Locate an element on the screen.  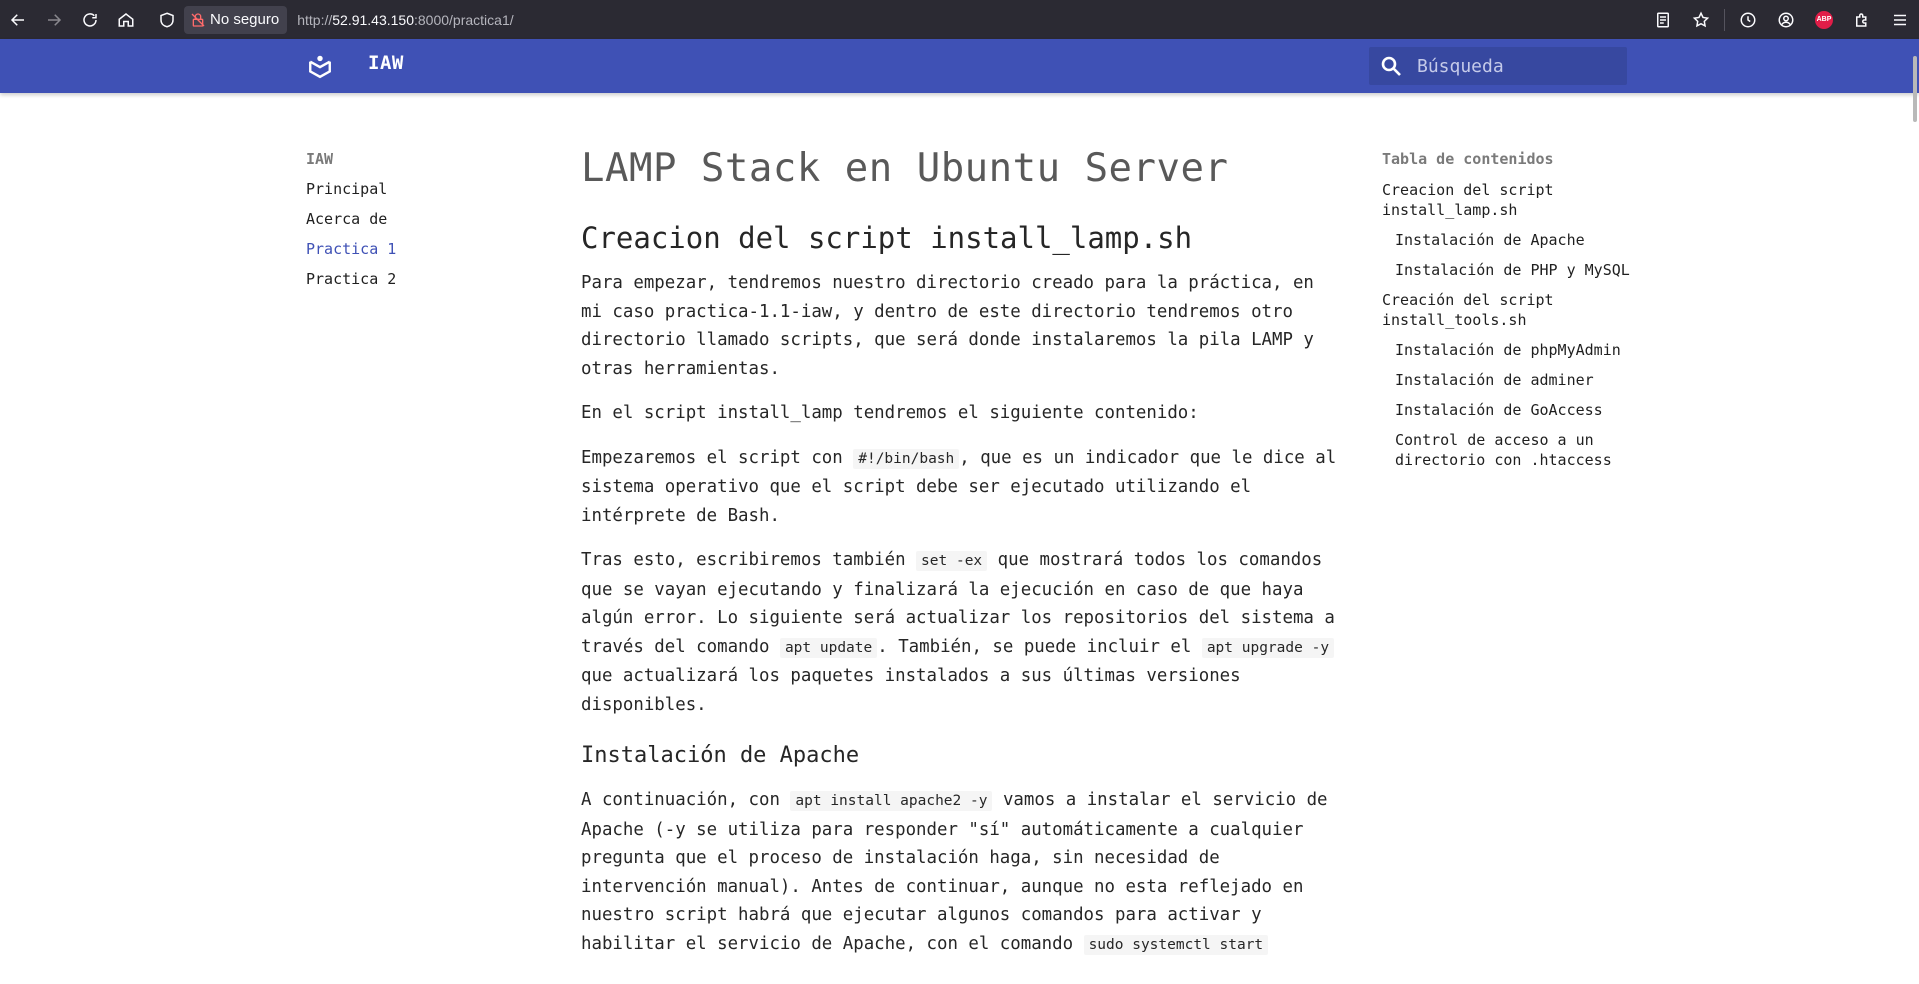
bookmark-button is located at coordinates (1701, 19).